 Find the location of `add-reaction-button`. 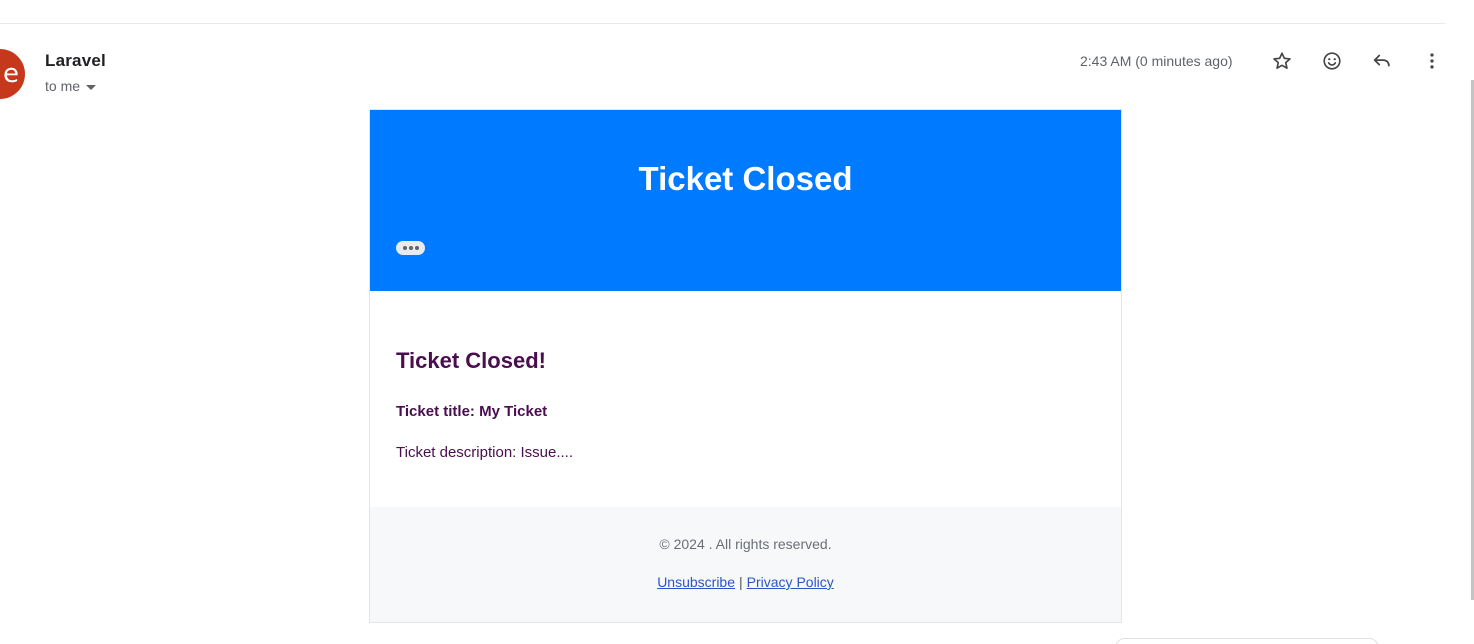

add-reaction-button is located at coordinates (1332, 61).